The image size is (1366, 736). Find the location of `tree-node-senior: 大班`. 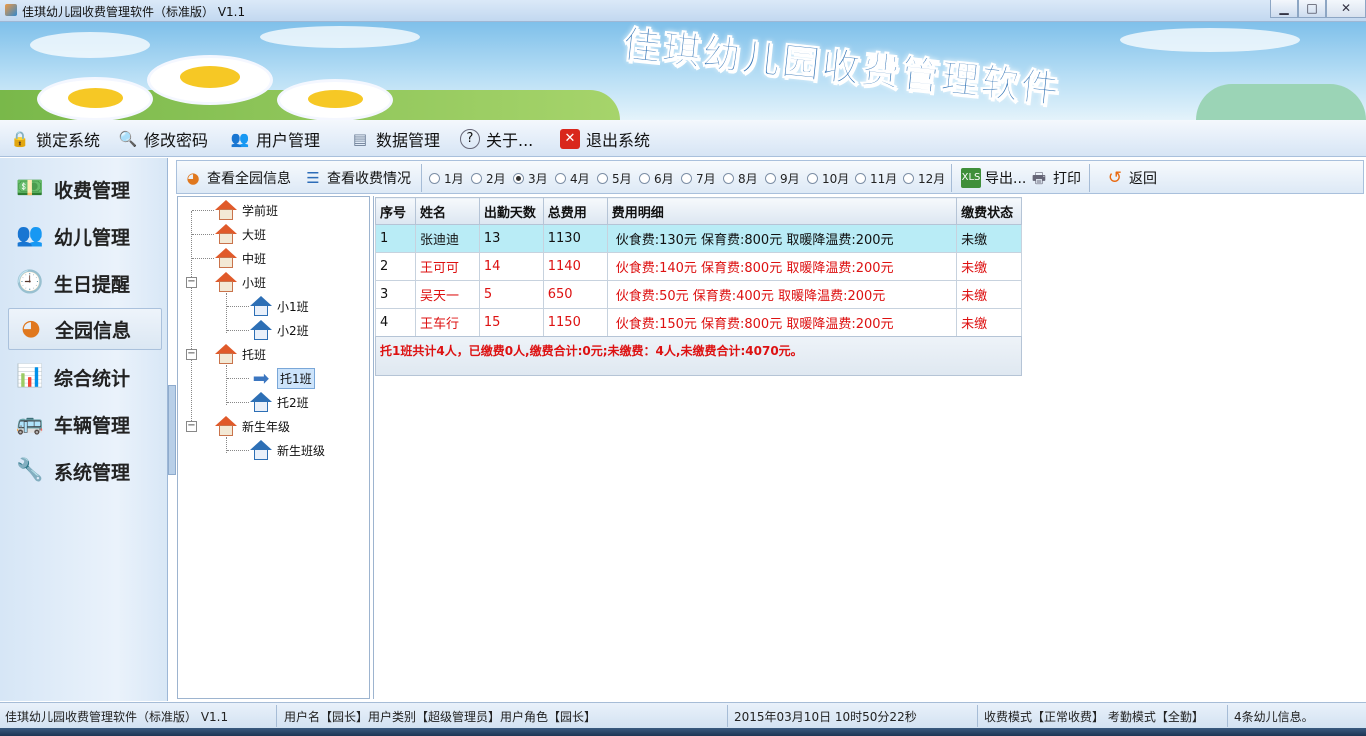

tree-node-senior: 大班 is located at coordinates (240, 234).